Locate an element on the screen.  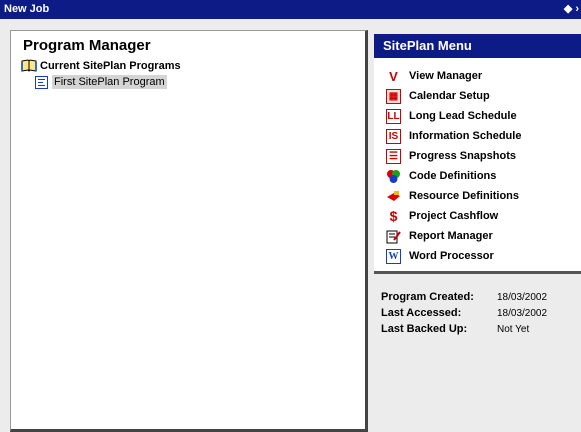
menu-item-code-definitions: Code Definitions is located at coordinates (477, 176).